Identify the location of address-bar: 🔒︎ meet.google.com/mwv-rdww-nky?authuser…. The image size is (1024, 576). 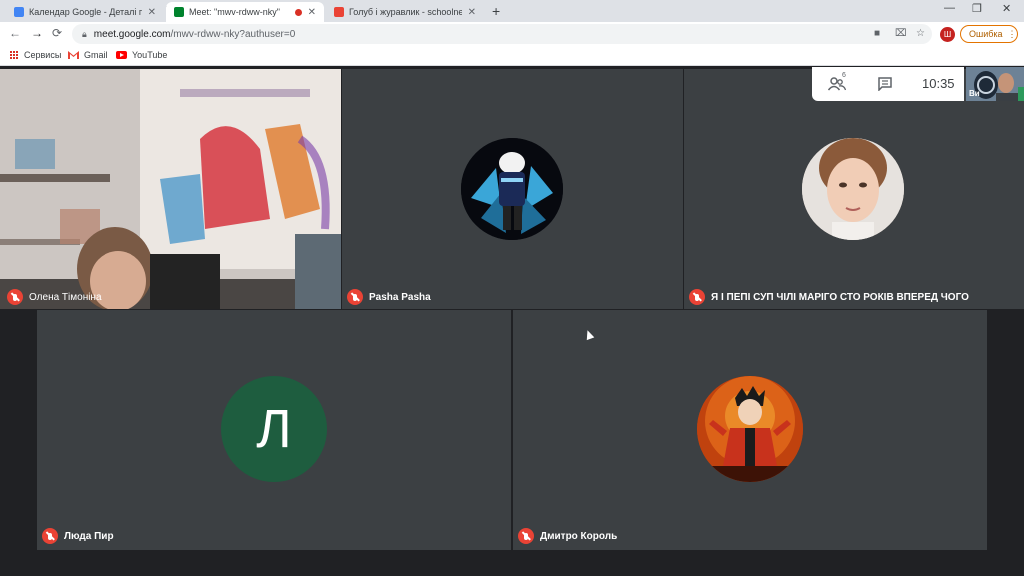
(502, 34).